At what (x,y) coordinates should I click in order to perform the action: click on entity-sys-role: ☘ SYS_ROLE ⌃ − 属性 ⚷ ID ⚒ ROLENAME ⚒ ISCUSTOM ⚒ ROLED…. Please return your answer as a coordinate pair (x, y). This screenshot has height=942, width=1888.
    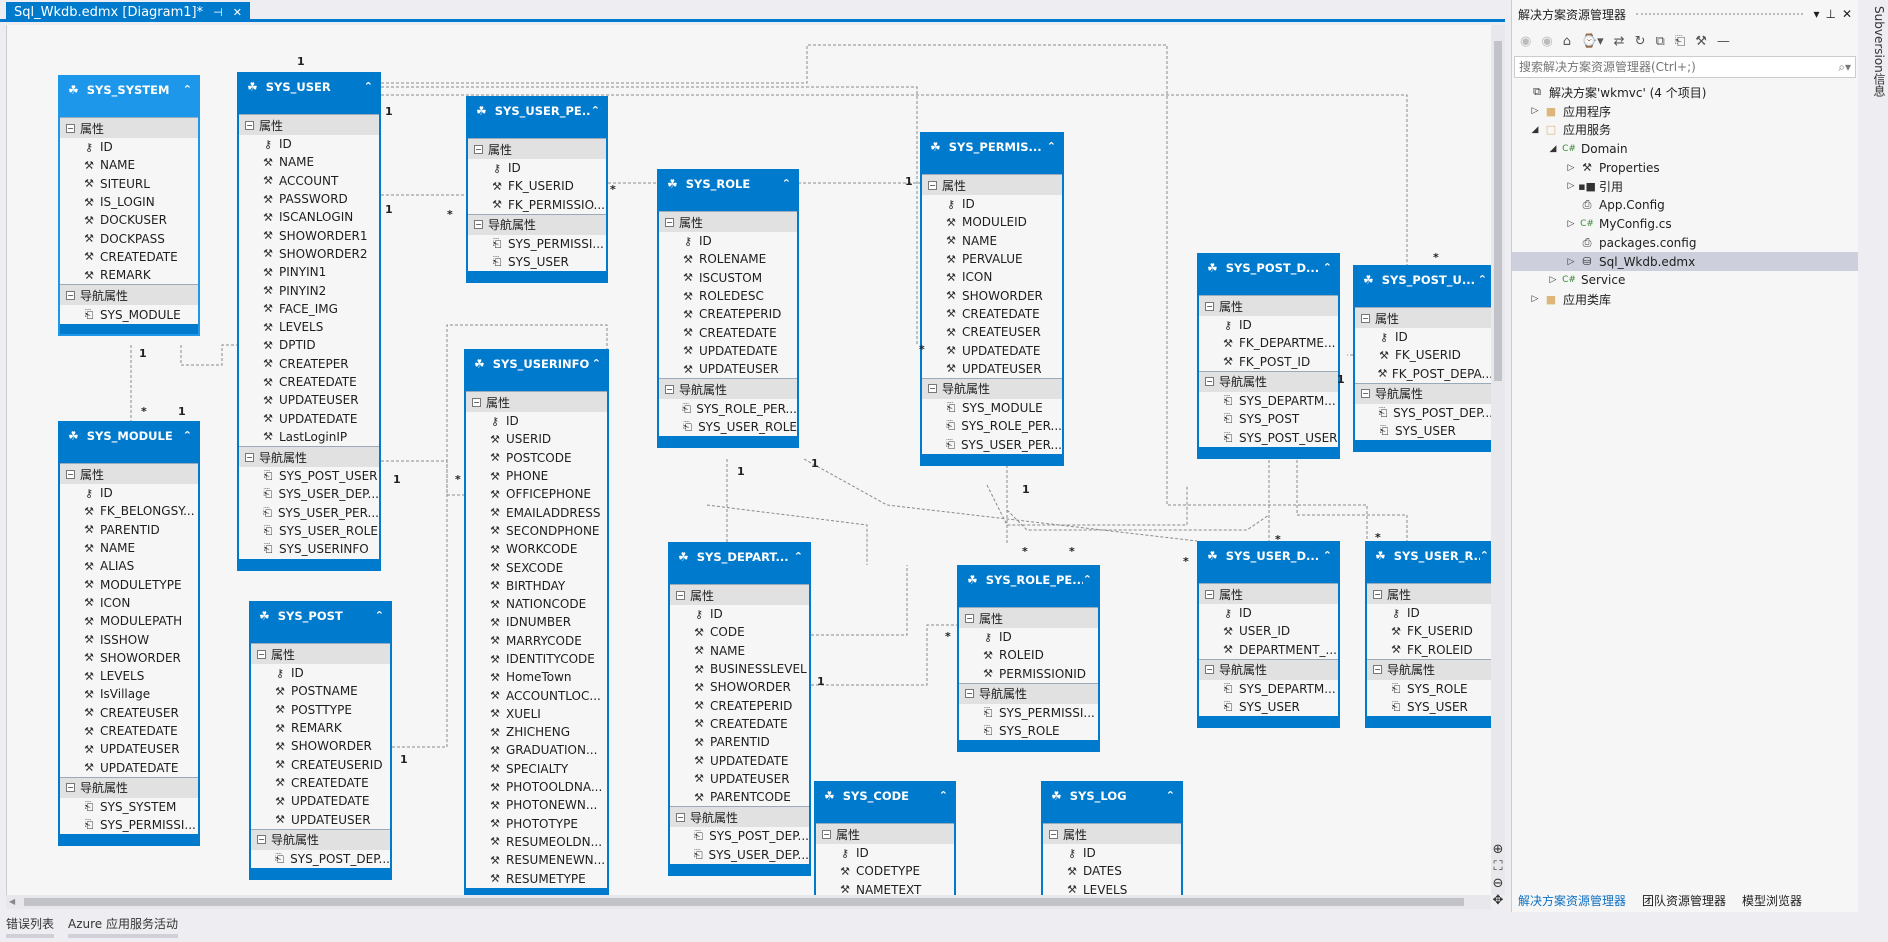
    Looking at the image, I should click on (728, 308).